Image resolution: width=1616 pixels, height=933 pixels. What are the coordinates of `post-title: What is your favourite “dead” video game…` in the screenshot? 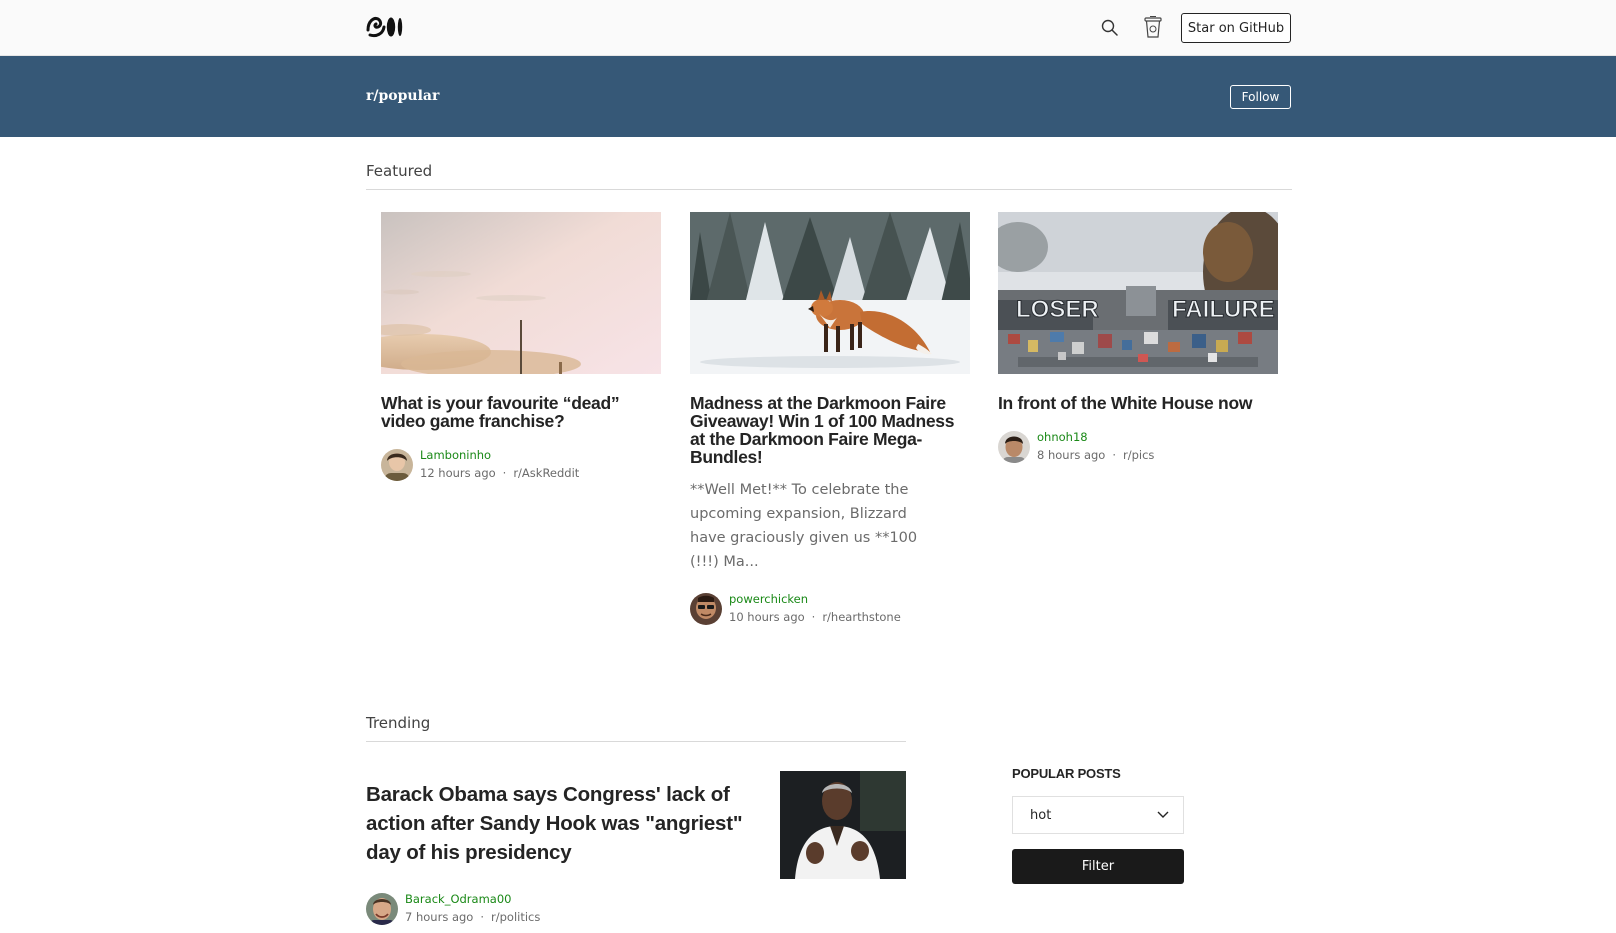 It's located at (521, 412).